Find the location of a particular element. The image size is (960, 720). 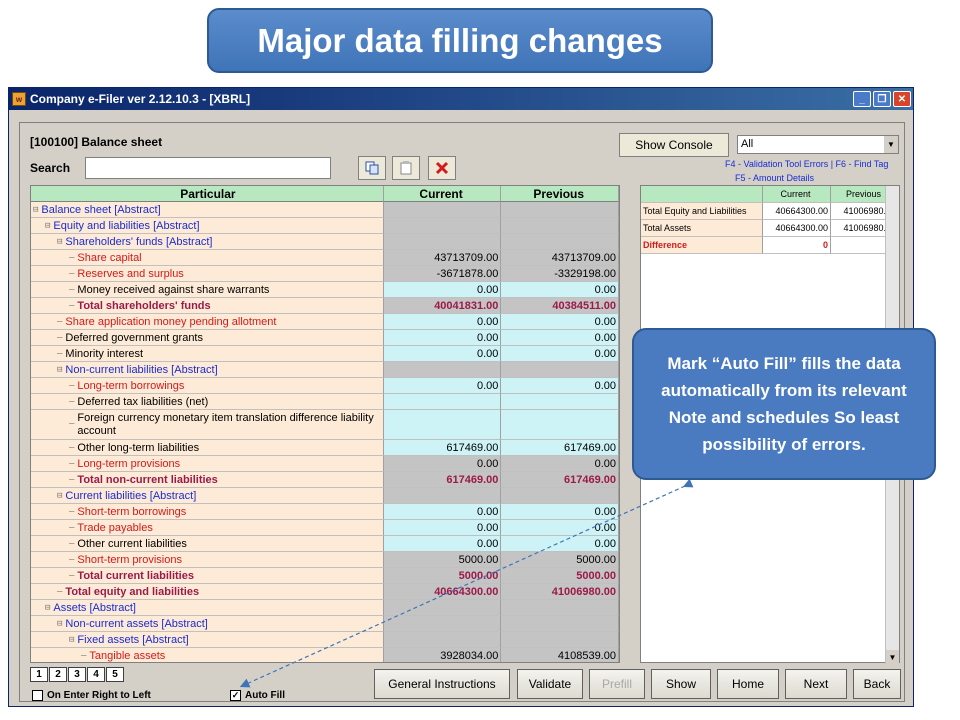

auto-fill-checkbox: ✓ is located at coordinates (235, 695).